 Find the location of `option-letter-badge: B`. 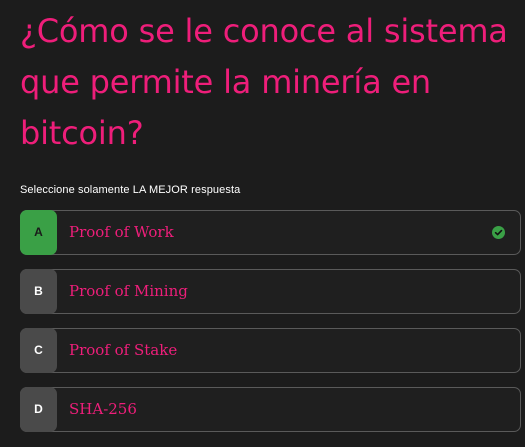

option-letter-badge: B is located at coordinates (38, 291).